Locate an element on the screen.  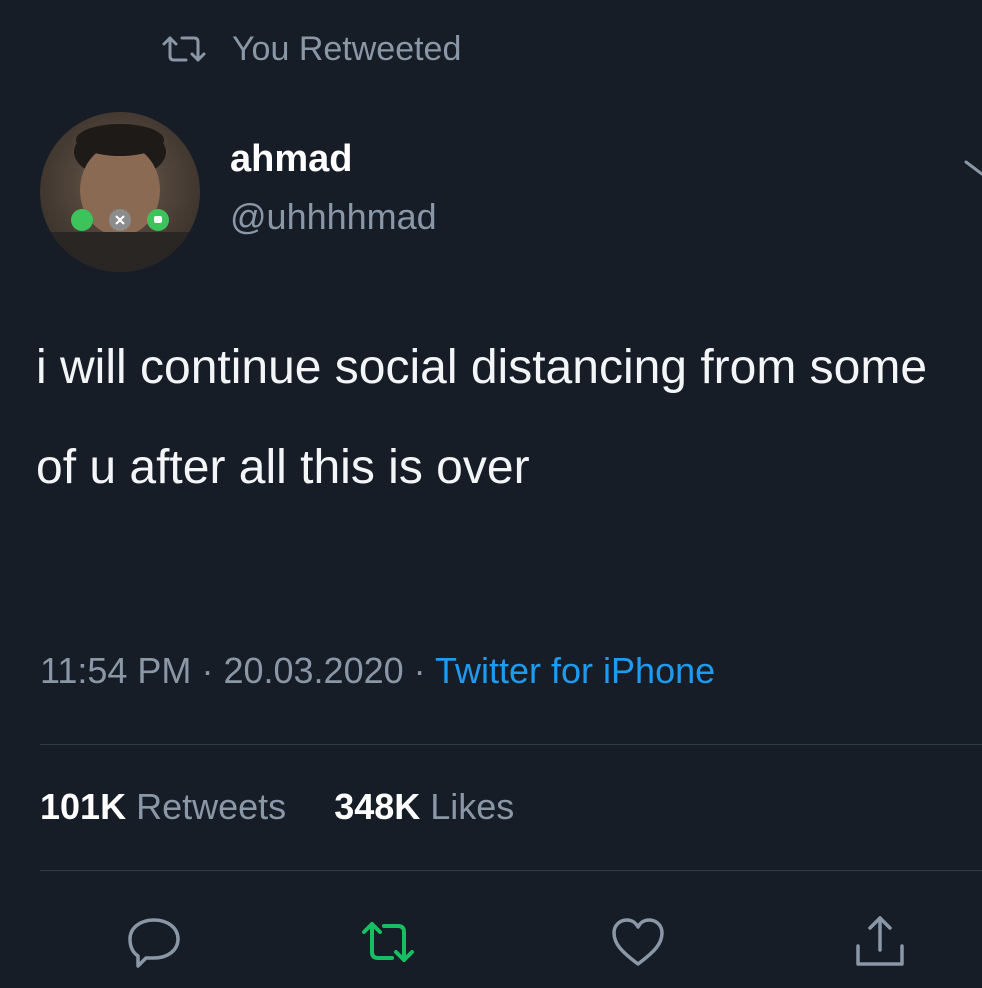
retweets-stat: 101K Retweets is located at coordinates (168, 806).